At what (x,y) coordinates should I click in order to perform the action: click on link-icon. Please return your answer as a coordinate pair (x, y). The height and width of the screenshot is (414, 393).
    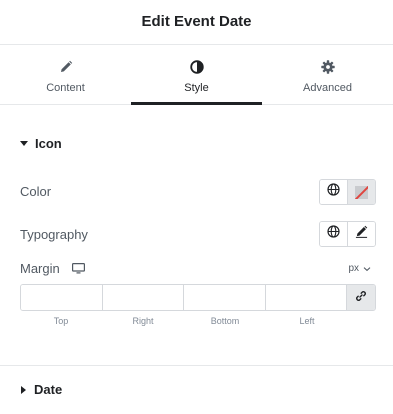
    Looking at the image, I should click on (361, 298).